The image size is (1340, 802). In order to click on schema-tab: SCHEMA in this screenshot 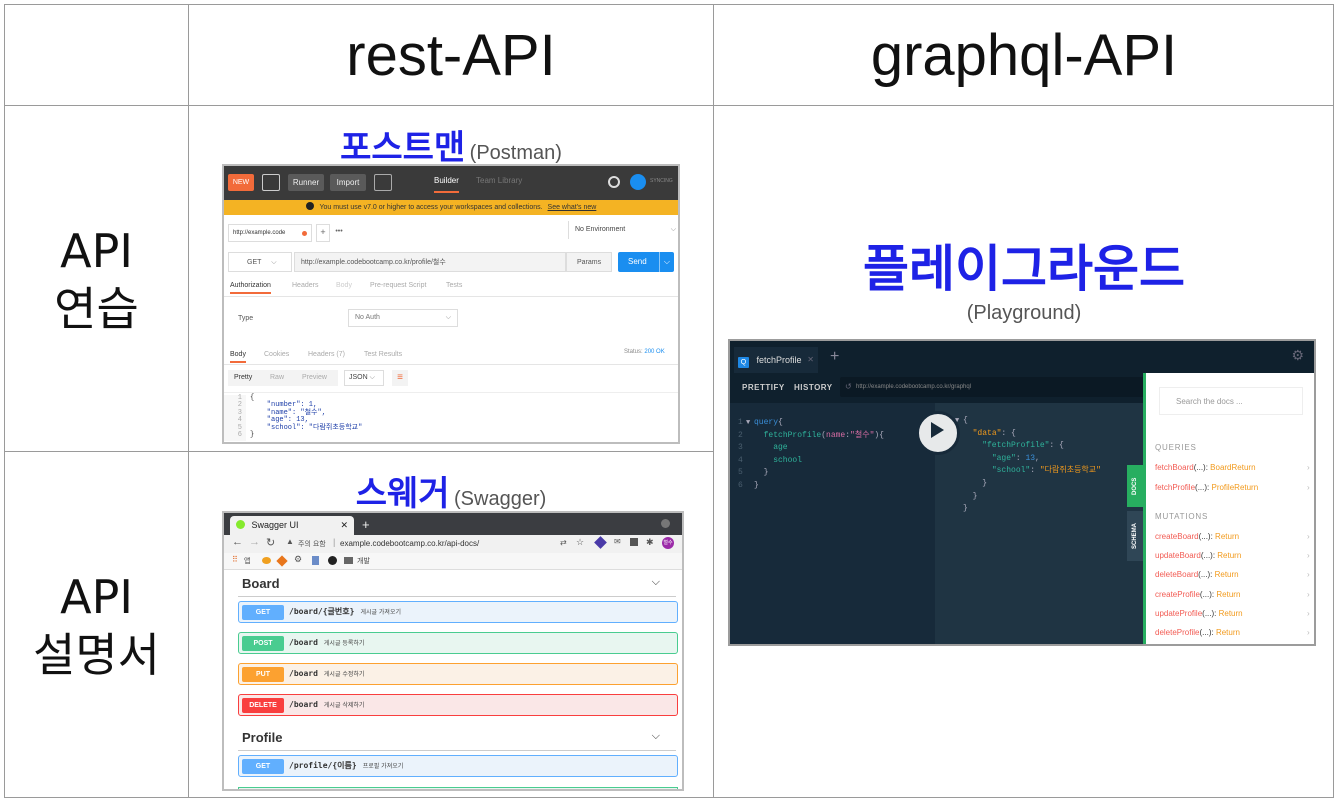, I will do `click(1135, 536)`.